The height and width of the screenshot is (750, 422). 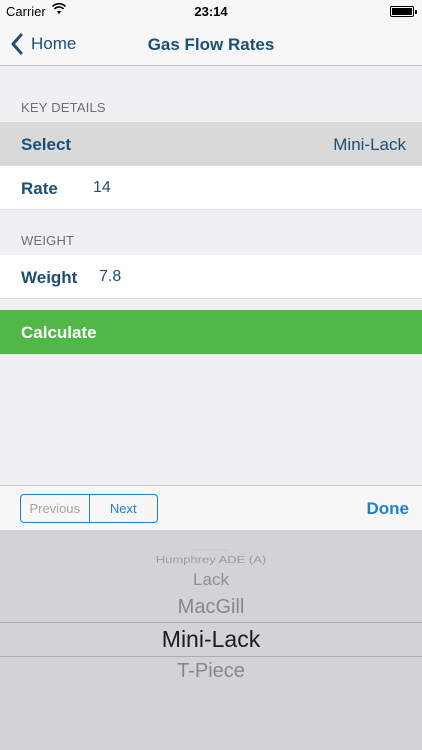 I want to click on picker-item: Humphrey ADE (A), so click(x=211, y=559).